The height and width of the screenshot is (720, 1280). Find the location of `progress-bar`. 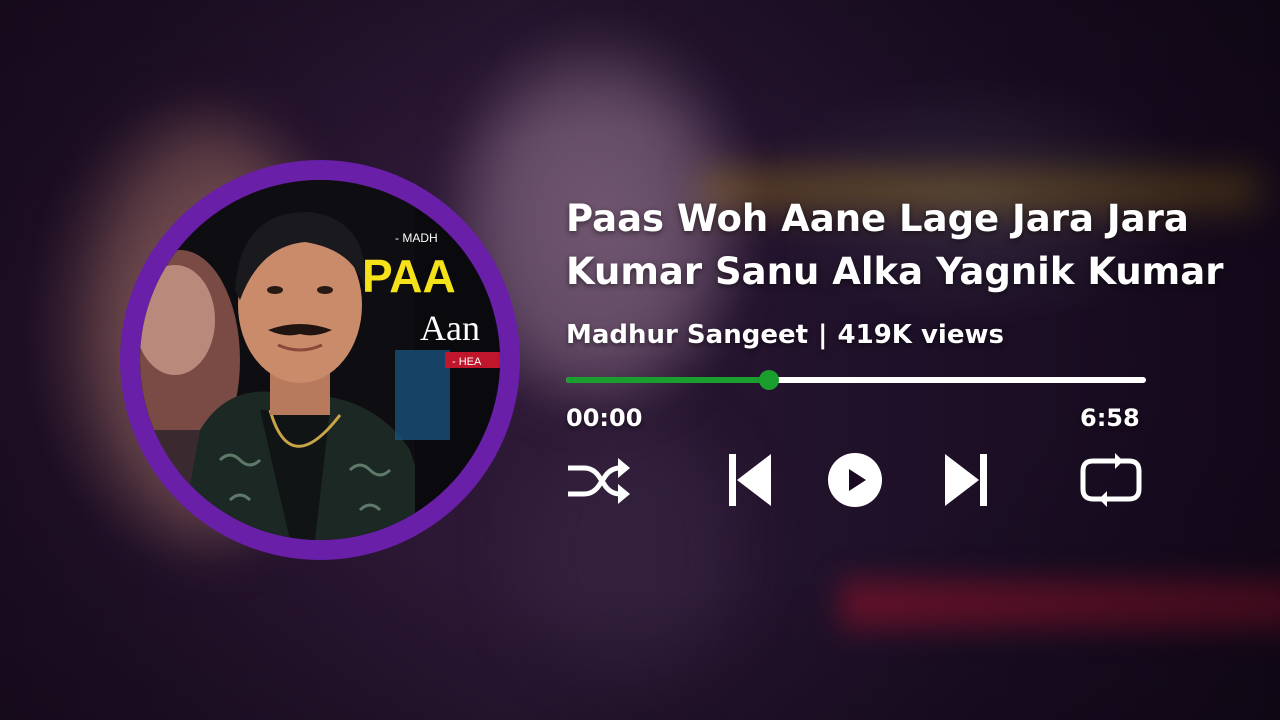

progress-bar is located at coordinates (856, 380).